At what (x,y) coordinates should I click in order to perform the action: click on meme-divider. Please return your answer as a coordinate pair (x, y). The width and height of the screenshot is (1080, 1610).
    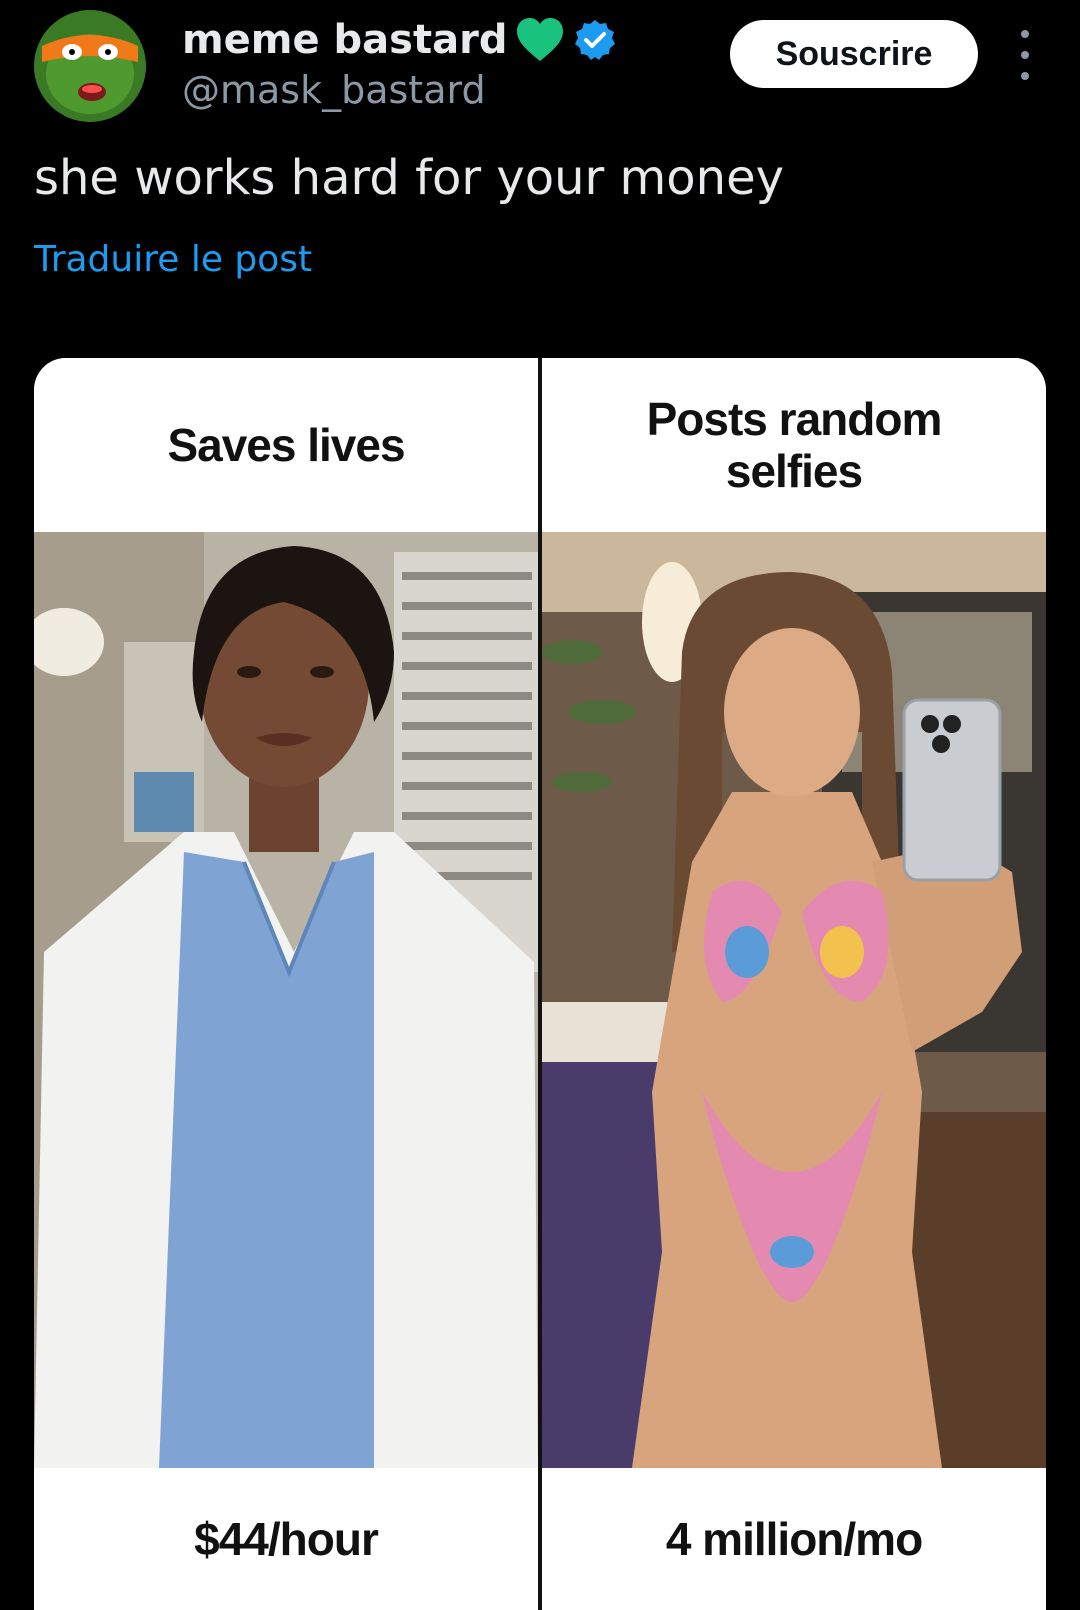
    Looking at the image, I should click on (540, 984).